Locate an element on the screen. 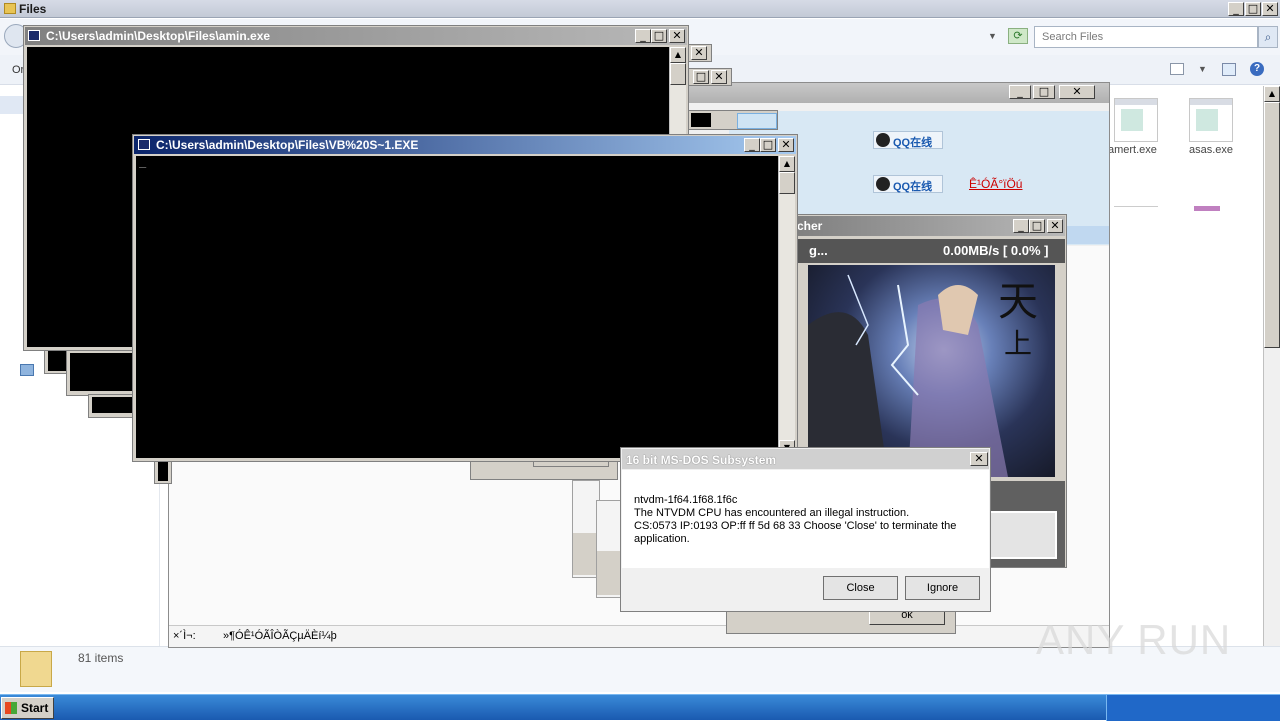 The height and width of the screenshot is (721, 1280). qq-online-button-2: QQ在线 is located at coordinates (908, 184).